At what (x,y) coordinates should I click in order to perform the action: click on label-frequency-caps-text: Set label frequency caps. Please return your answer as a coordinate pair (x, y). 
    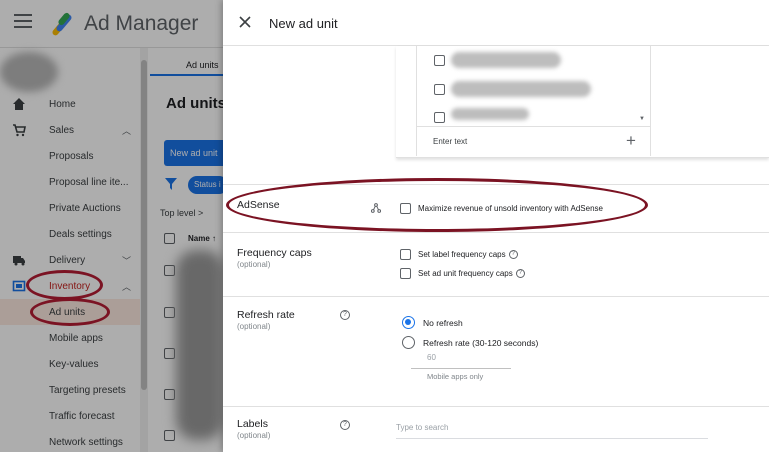
    Looking at the image, I should click on (462, 254).